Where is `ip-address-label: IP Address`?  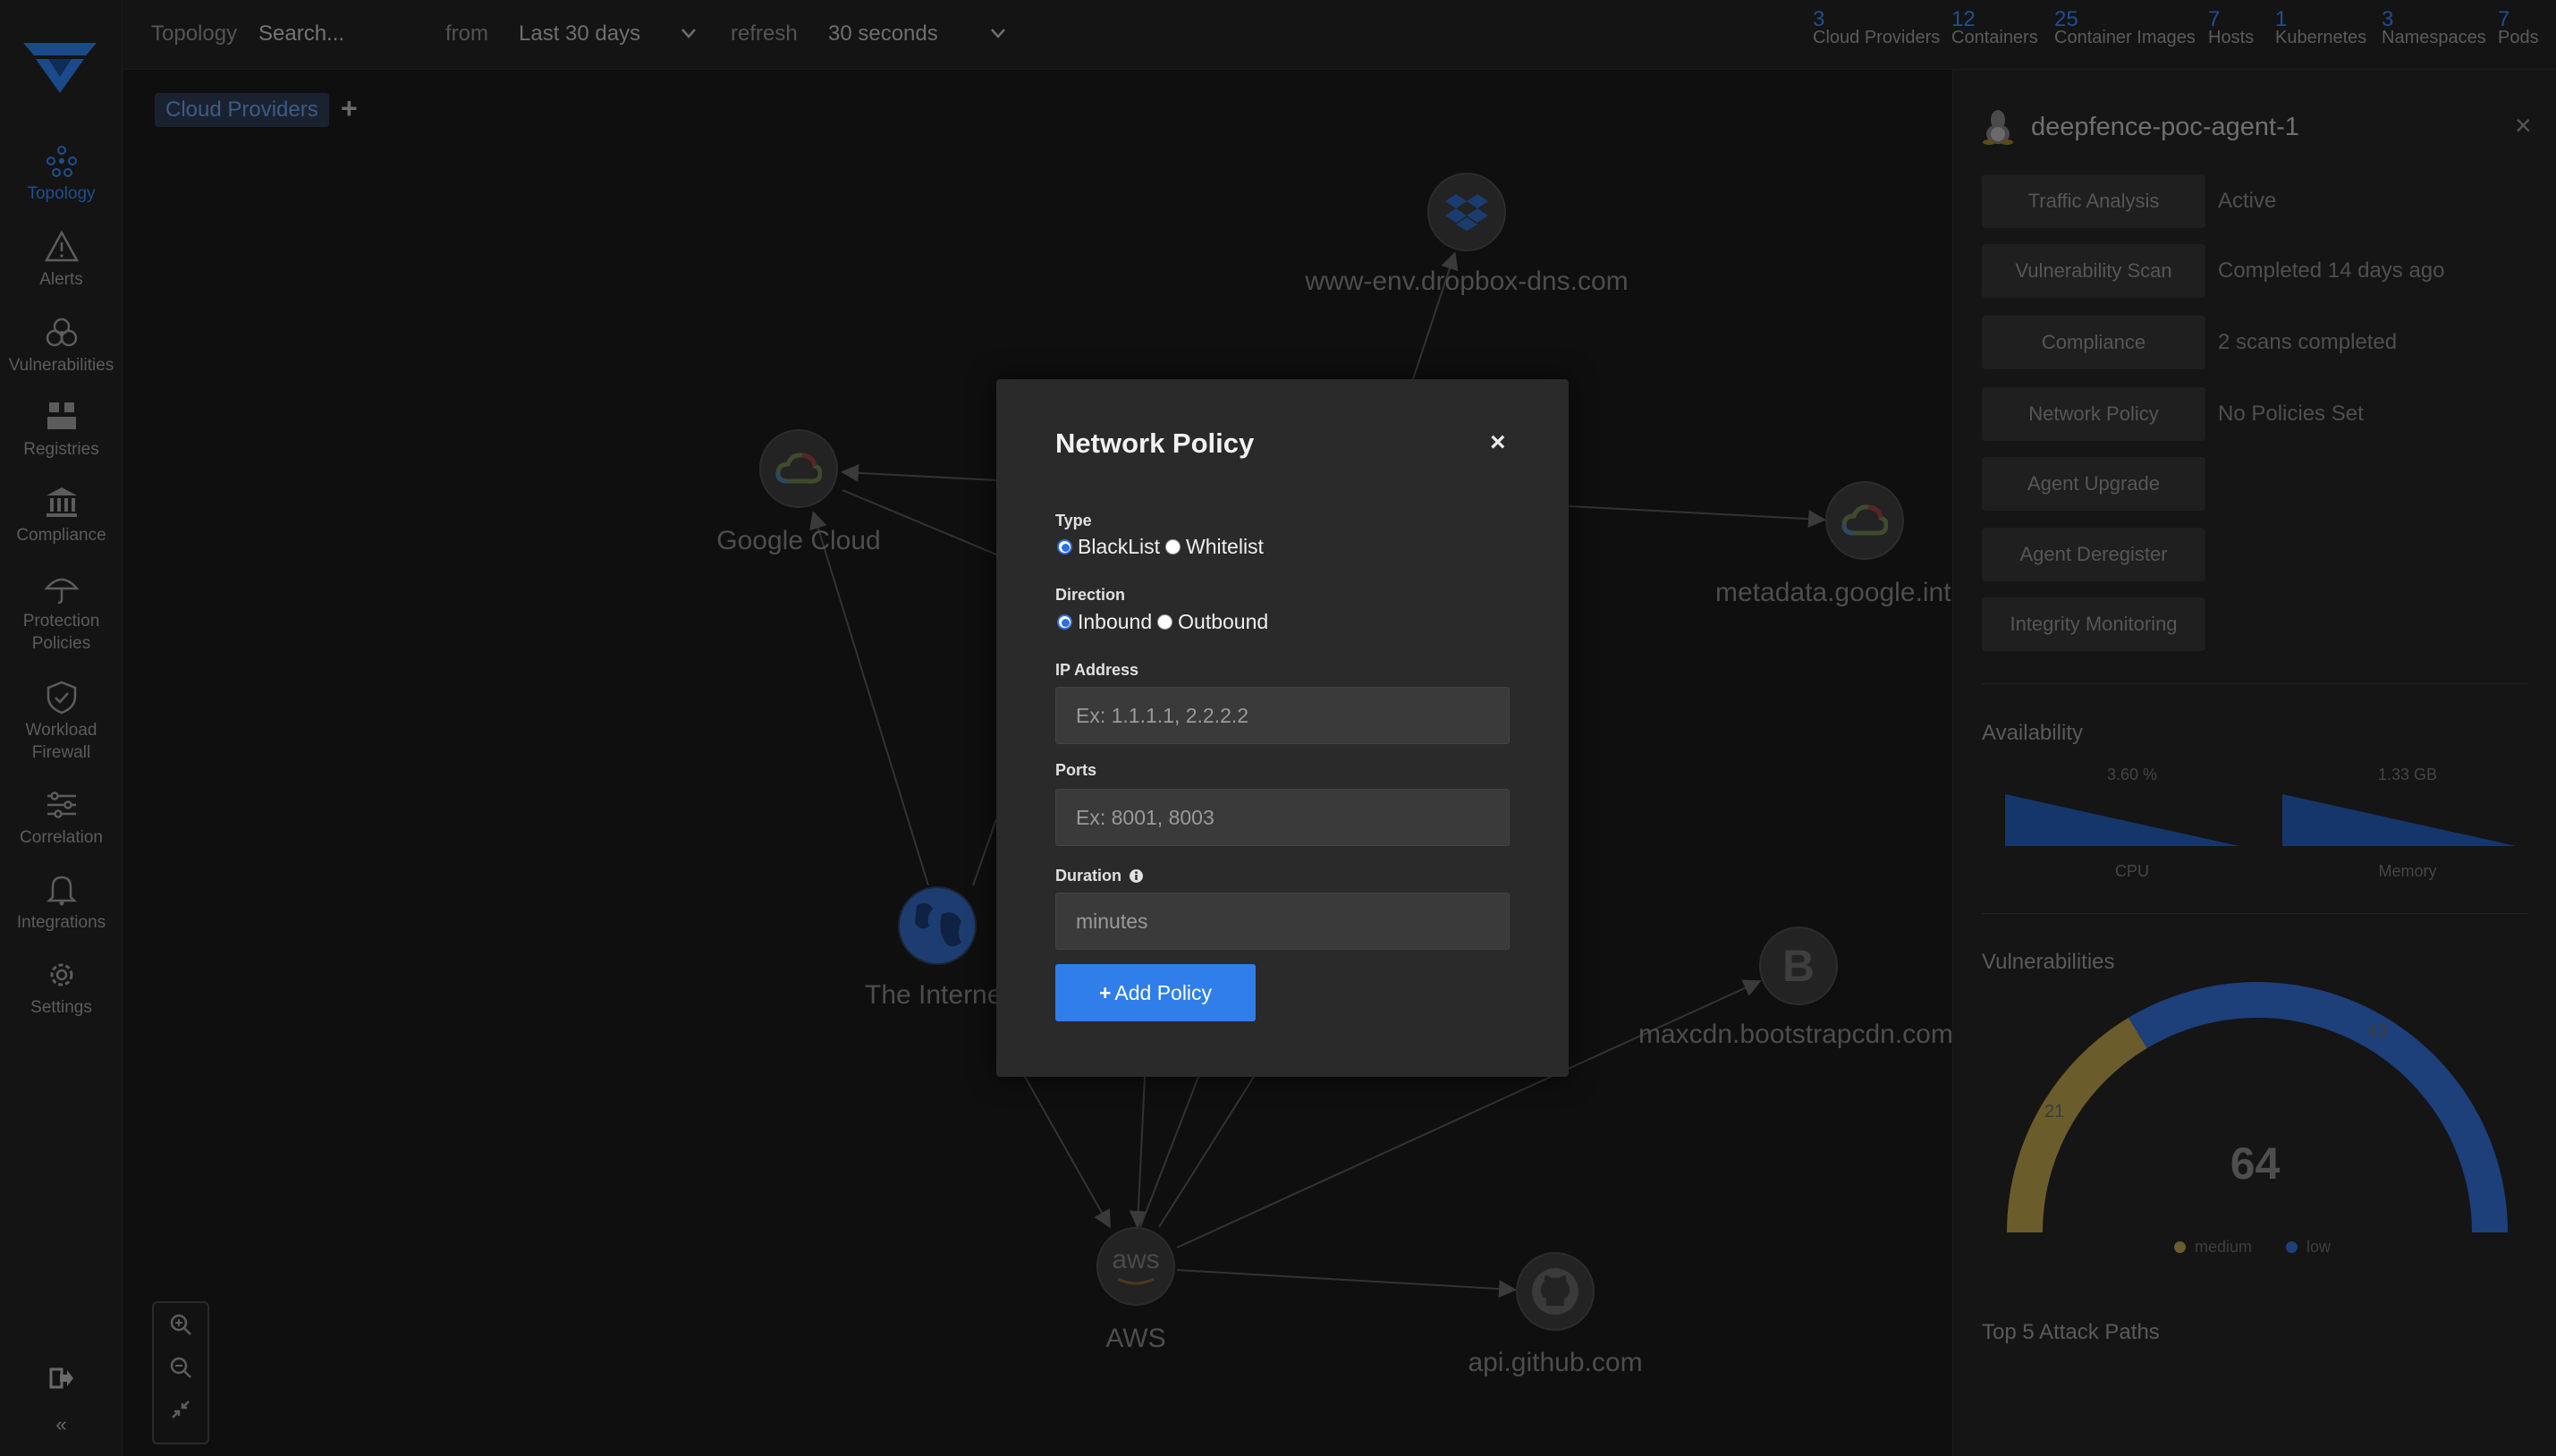
ip-address-label: IP Address is located at coordinates (1097, 670).